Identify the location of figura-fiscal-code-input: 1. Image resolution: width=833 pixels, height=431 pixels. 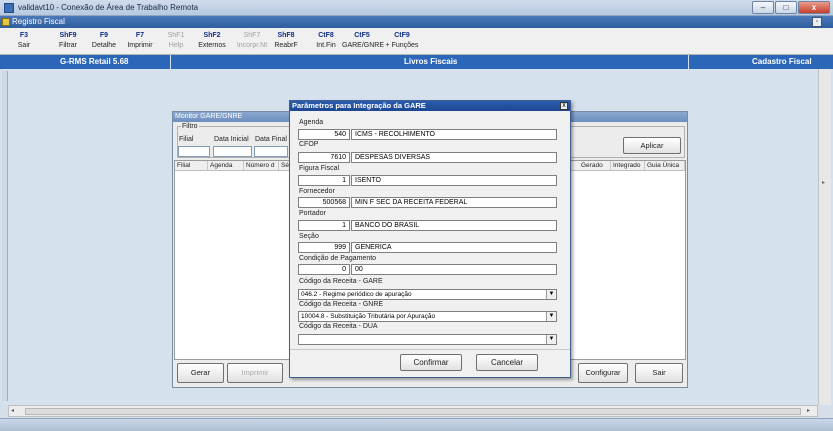
(324, 180).